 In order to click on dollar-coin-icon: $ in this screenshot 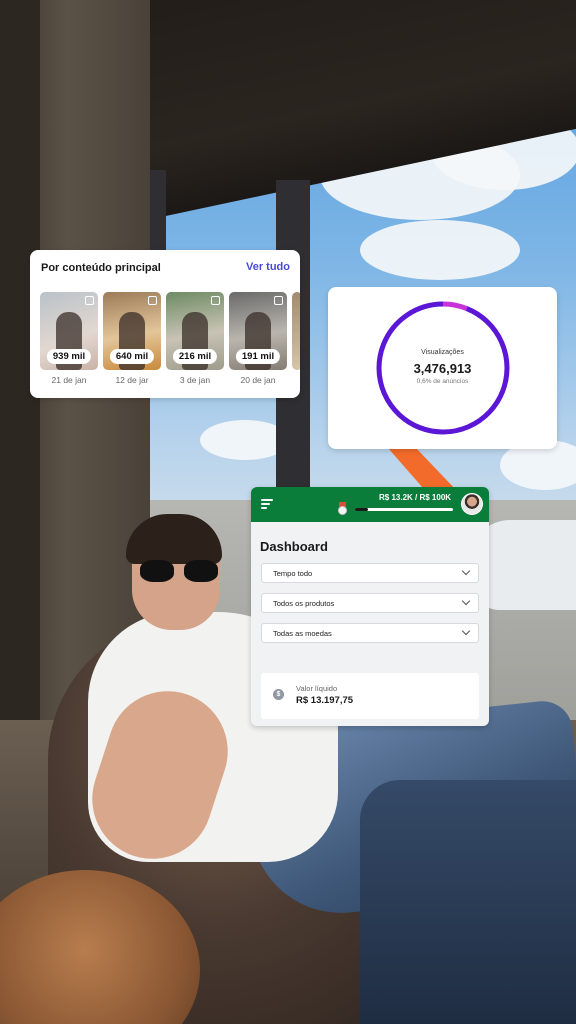, I will do `click(278, 694)`.